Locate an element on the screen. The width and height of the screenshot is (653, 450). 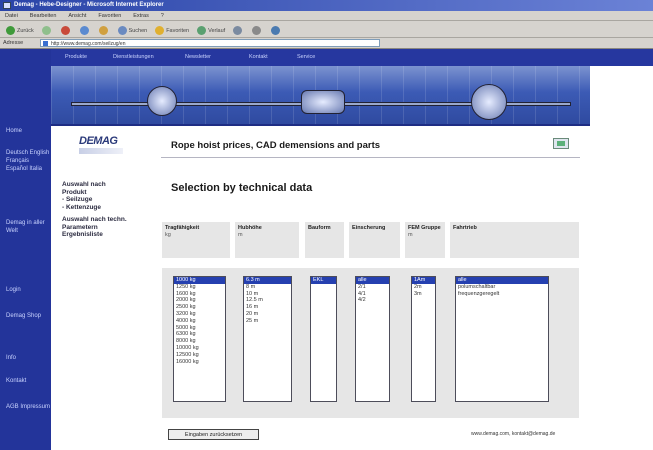
list-item: 8 m is located at coordinates (267, 287).